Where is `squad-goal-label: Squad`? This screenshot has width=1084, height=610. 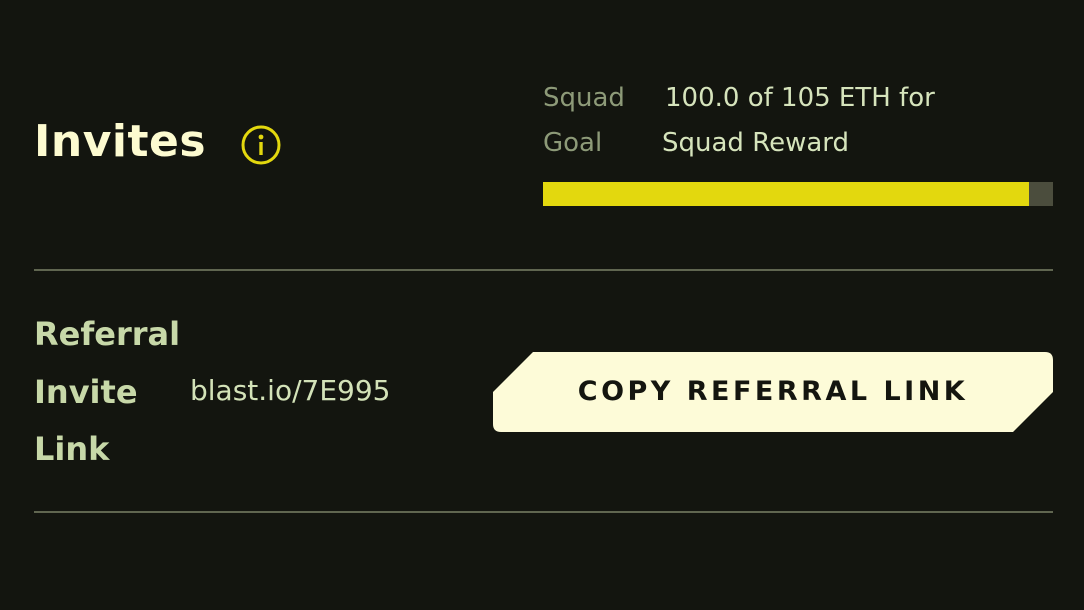
squad-goal-label: Squad is located at coordinates (584, 98).